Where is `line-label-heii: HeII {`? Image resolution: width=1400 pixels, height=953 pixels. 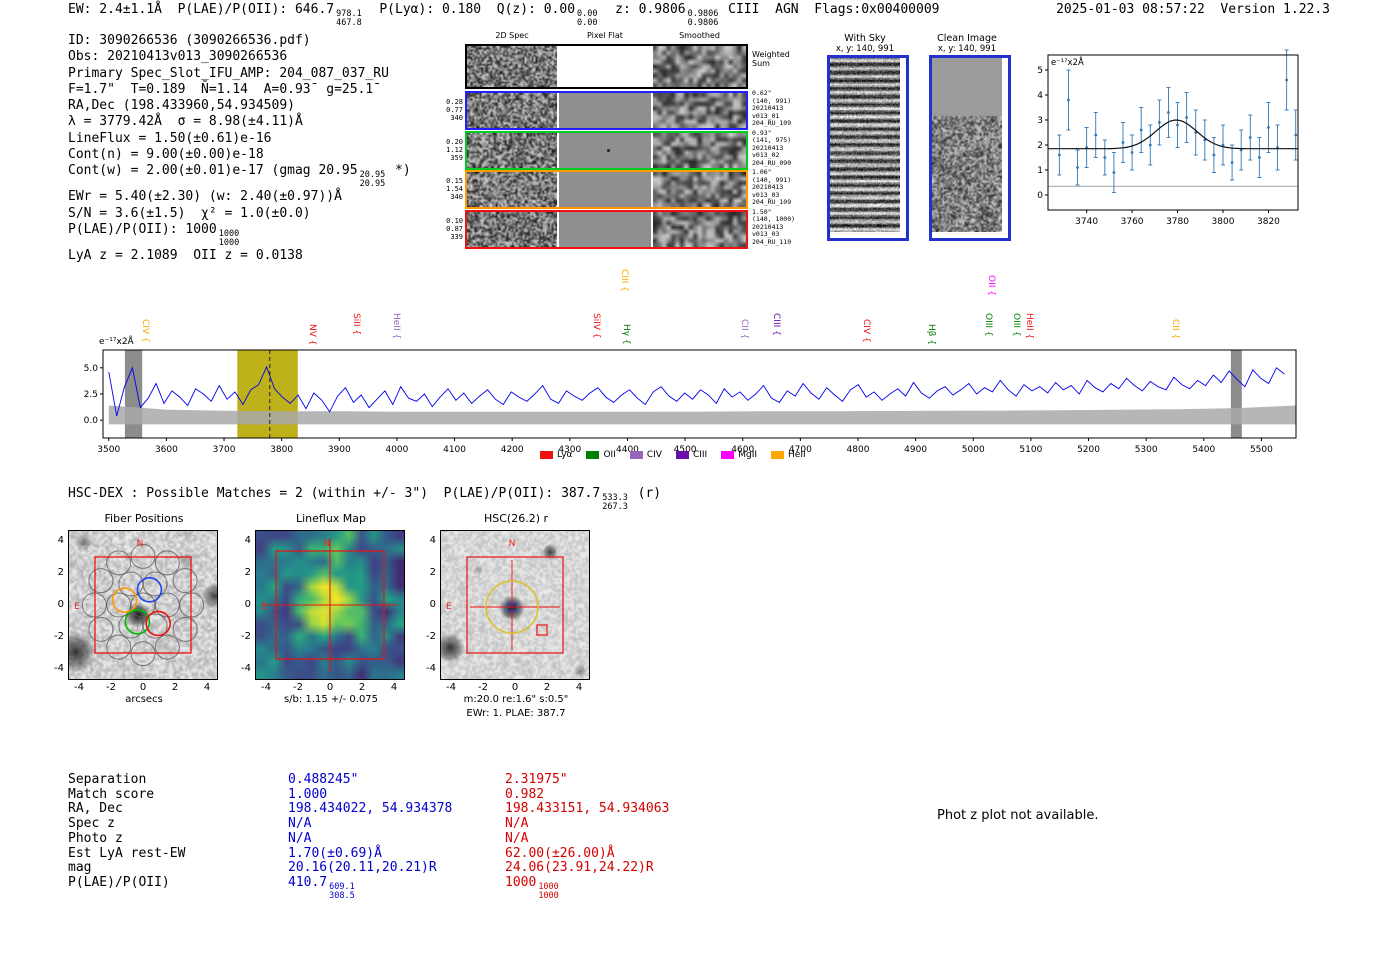
line-label-heii: HeII { is located at coordinates (1028, 326).